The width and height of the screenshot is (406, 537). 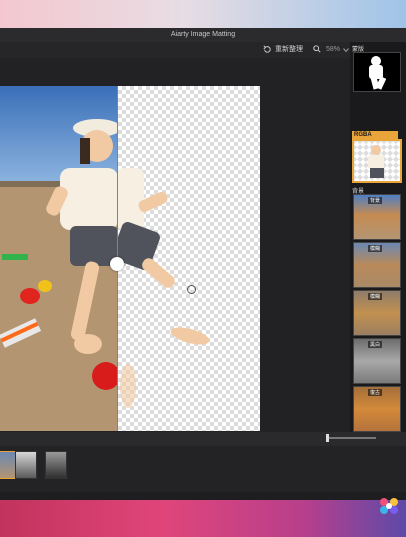 I want to click on desktop-wallpaper-bottom, so click(x=203, y=518).